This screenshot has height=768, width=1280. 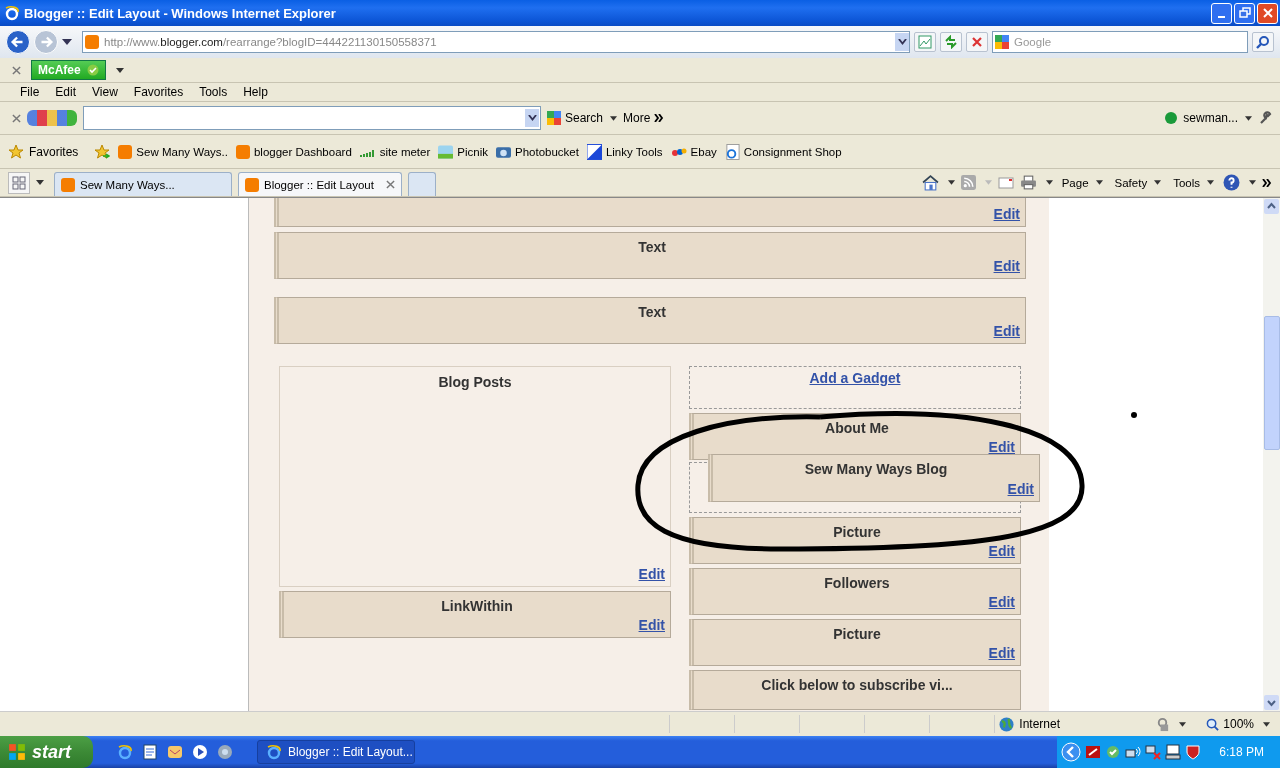 What do you see at coordinates (1271, 383) in the screenshot?
I see `scrollbar-thumb` at bounding box center [1271, 383].